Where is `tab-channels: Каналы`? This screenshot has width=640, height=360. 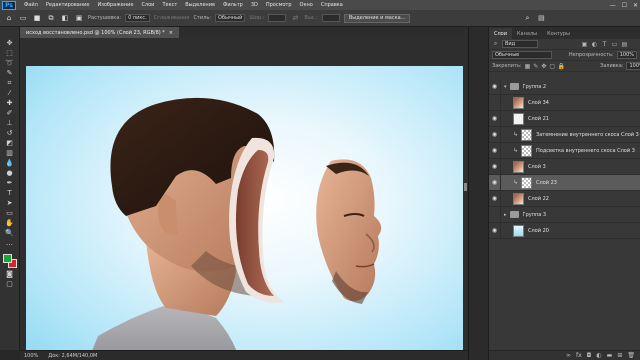 tab-channels: Каналы is located at coordinates (527, 33).